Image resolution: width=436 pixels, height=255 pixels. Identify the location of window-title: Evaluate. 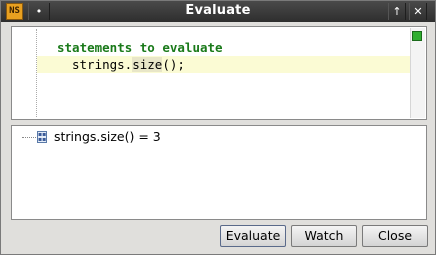
(218, 10).